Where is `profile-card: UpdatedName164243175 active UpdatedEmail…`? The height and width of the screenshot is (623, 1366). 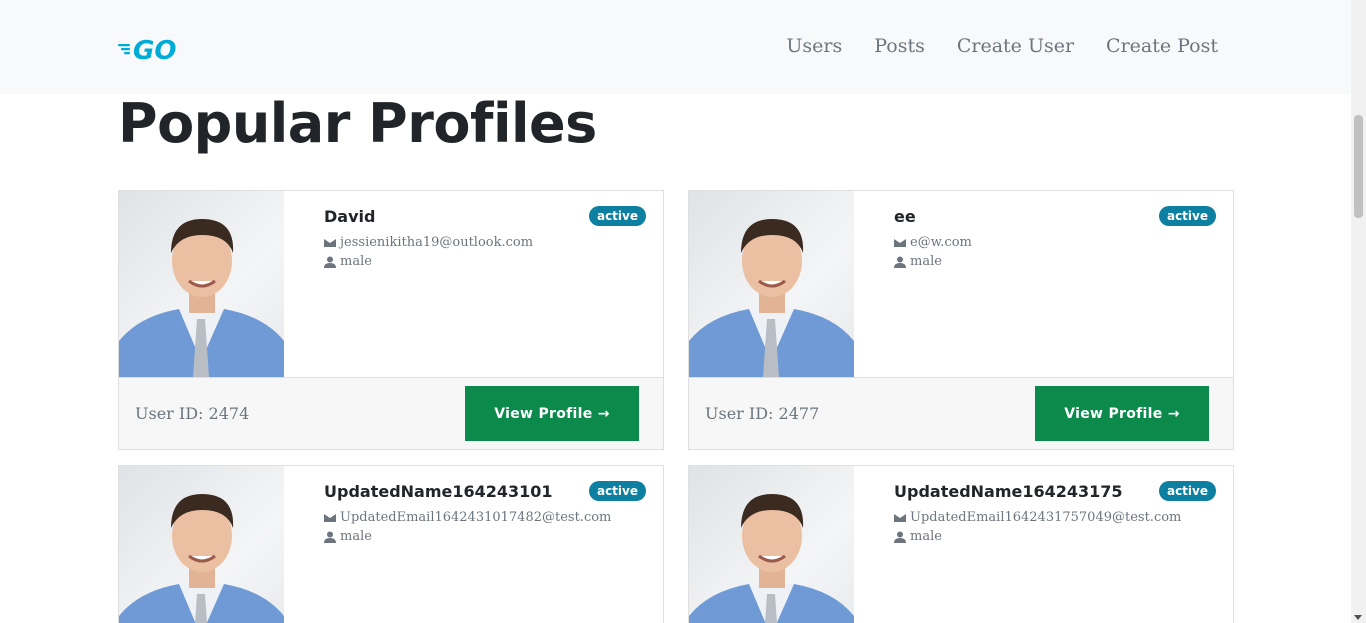 profile-card: UpdatedName164243175 active UpdatedEmail… is located at coordinates (961, 544).